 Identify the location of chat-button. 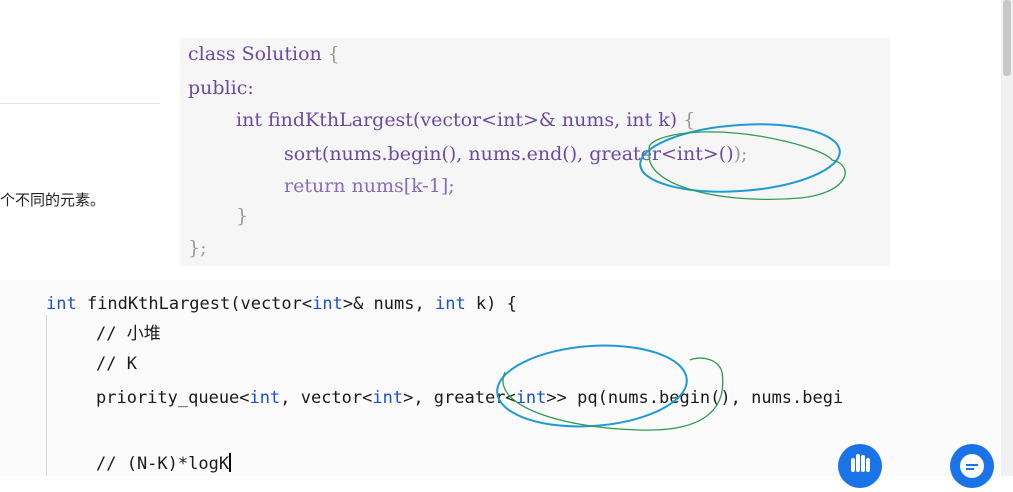
(972, 466).